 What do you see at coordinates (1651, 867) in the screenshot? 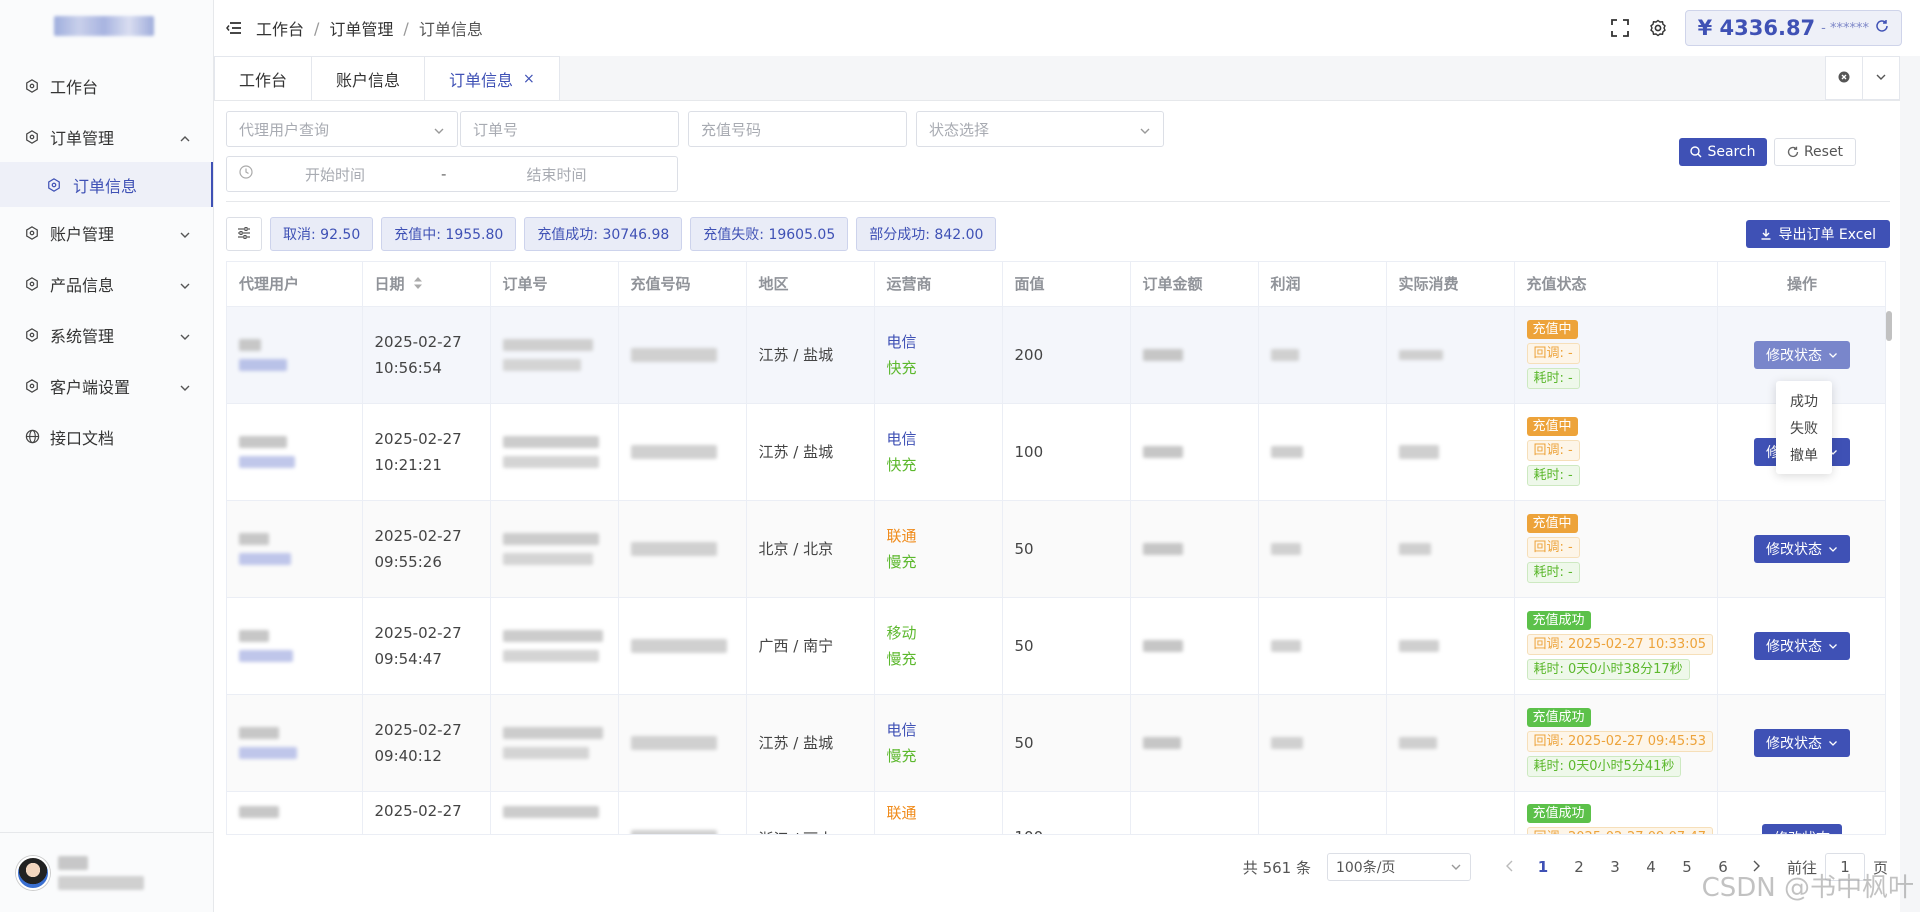
I see `page-button: 4` at bounding box center [1651, 867].